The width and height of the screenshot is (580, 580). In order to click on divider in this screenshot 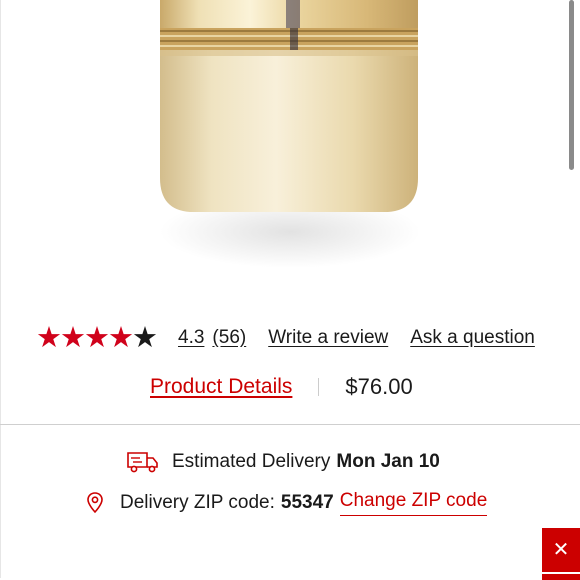, I will do `click(319, 387)`.